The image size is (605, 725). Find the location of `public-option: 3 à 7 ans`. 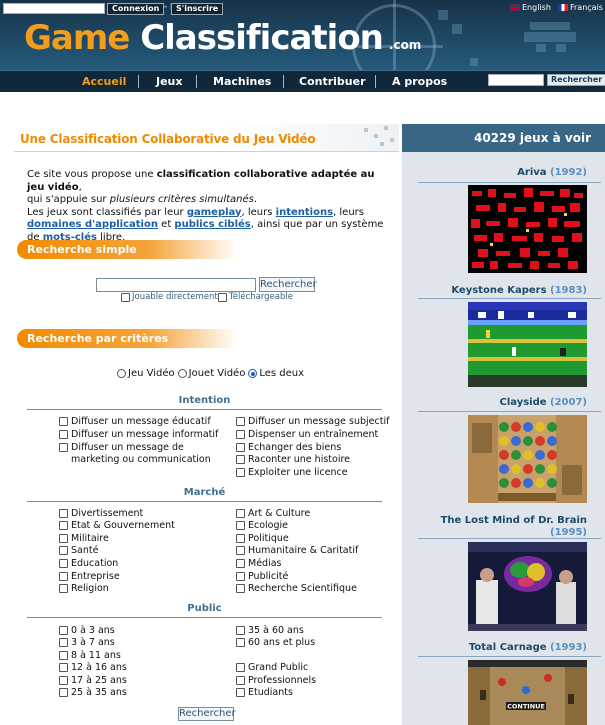

public-option: 3 à 7 ans is located at coordinates (87, 643).